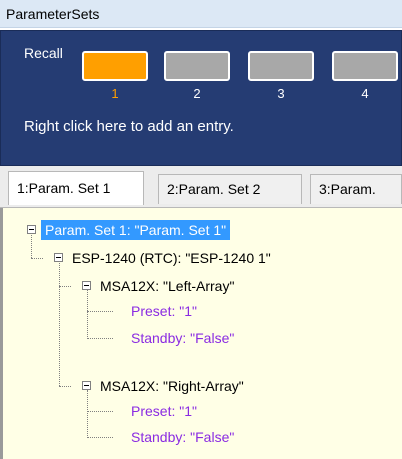 The image size is (402, 459). I want to click on recall-slot-2-button, so click(197, 66).